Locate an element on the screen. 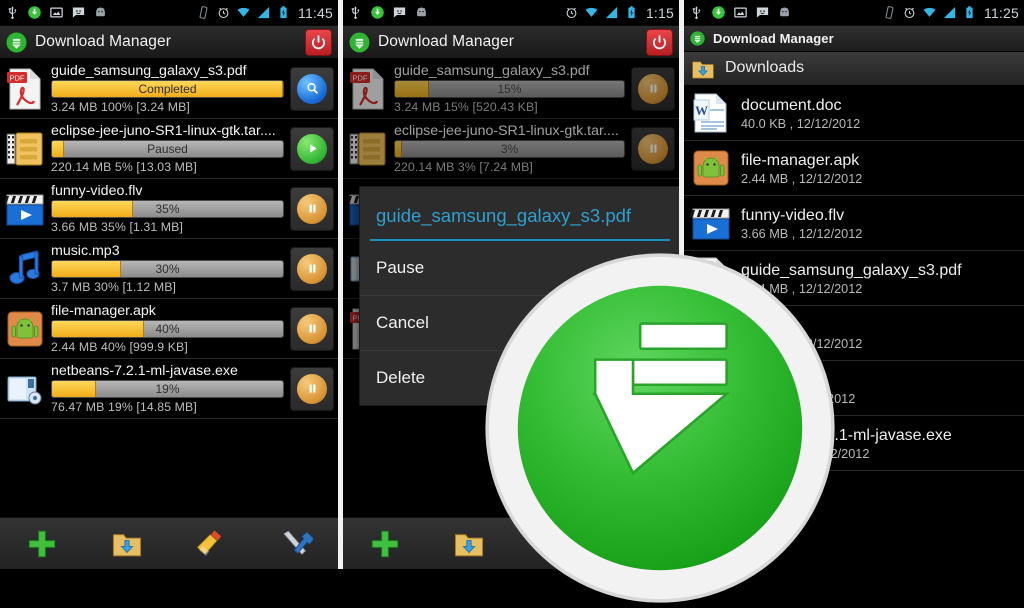  progress-bar: Completed is located at coordinates (167, 89).